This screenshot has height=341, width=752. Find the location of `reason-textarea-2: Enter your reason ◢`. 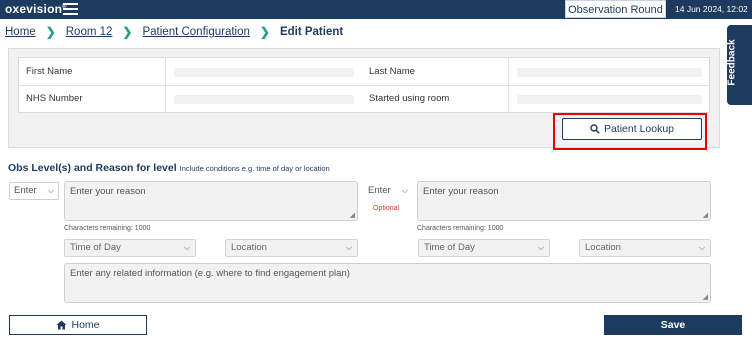

reason-textarea-2: Enter your reason ◢ is located at coordinates (564, 201).